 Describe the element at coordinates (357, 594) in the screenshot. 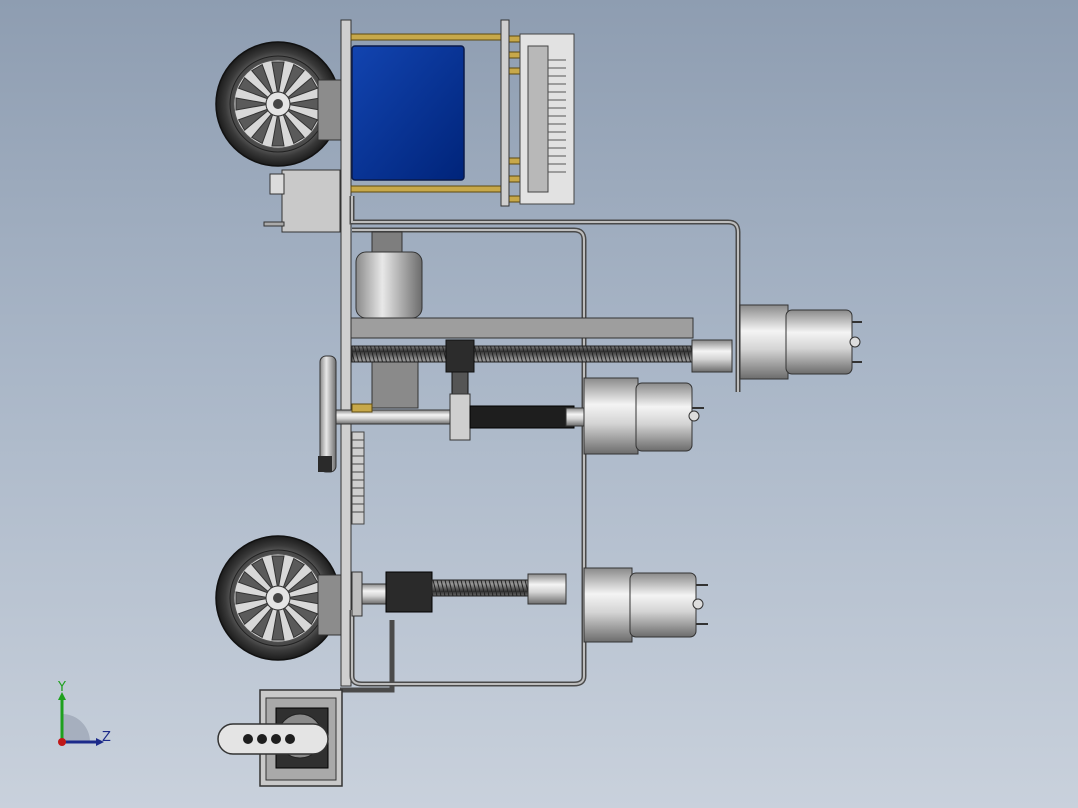

I see `lower-flange` at that location.